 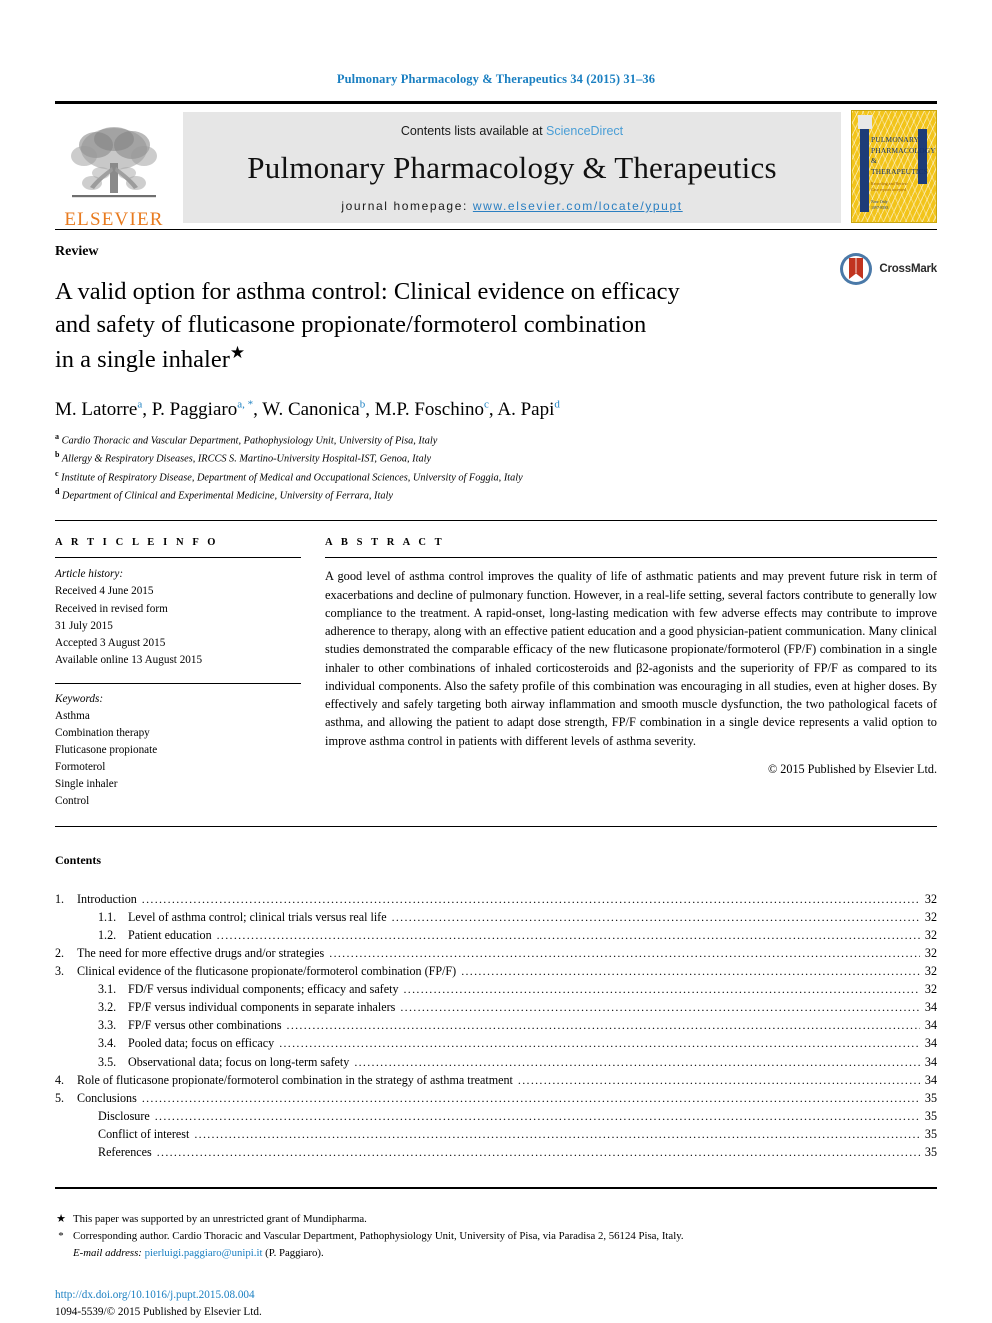 I want to click on toc-number: 2., so click(x=60, y=952).